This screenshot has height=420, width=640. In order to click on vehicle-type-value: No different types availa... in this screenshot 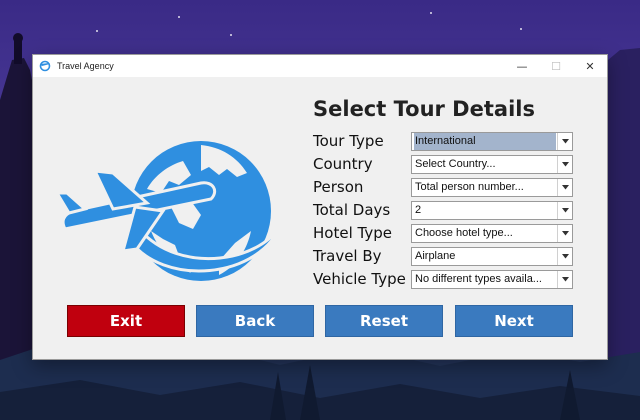, I will do `click(478, 279)`.